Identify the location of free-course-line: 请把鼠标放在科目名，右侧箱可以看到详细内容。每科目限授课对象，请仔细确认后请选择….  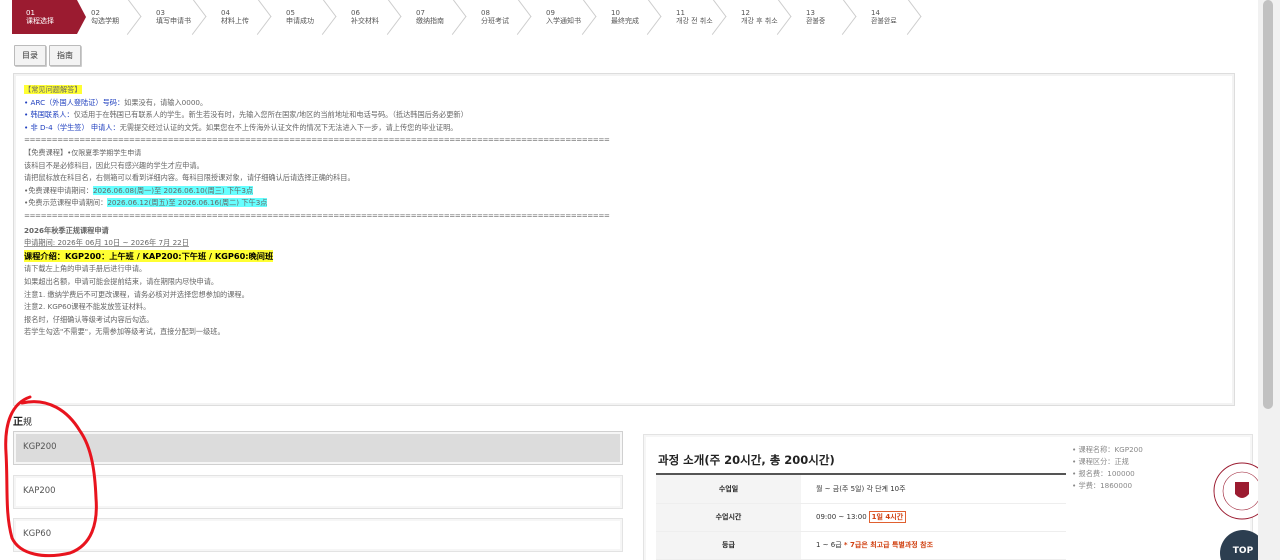
(189, 178).